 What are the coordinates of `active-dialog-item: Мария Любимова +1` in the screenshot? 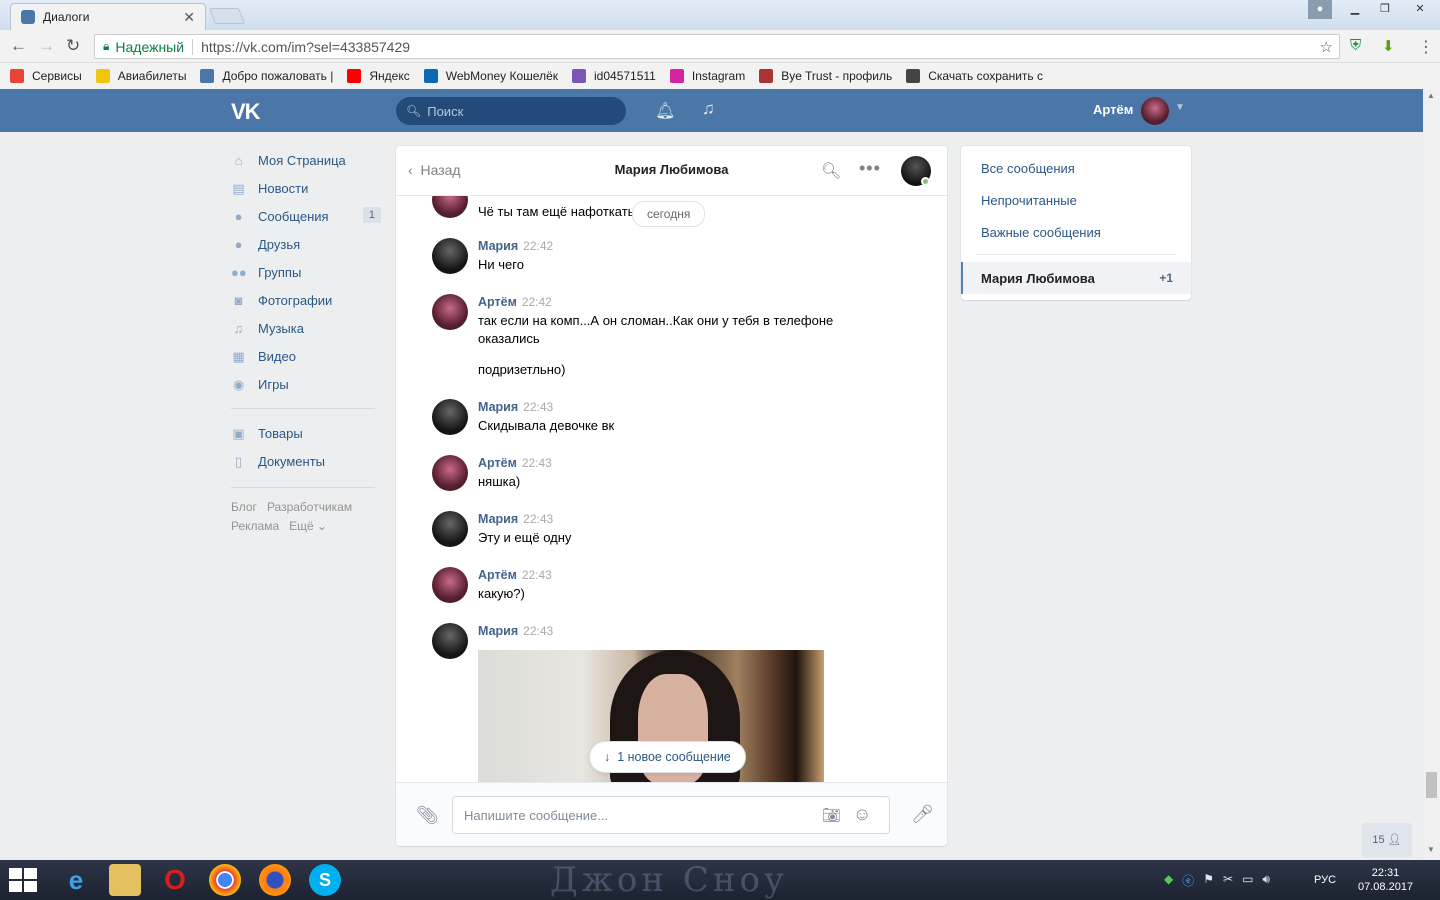 It's located at (1076, 278).